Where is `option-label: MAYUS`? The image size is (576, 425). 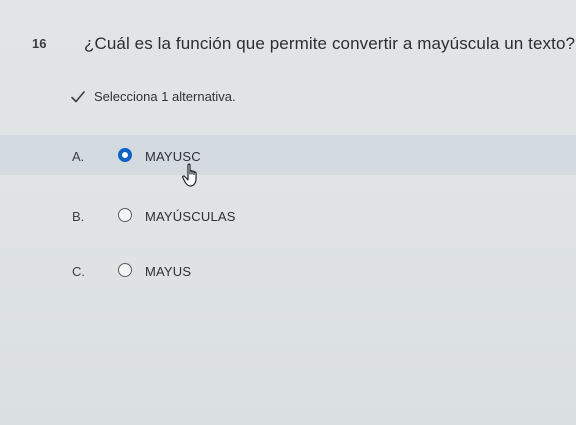
option-label: MAYUS is located at coordinates (168, 271).